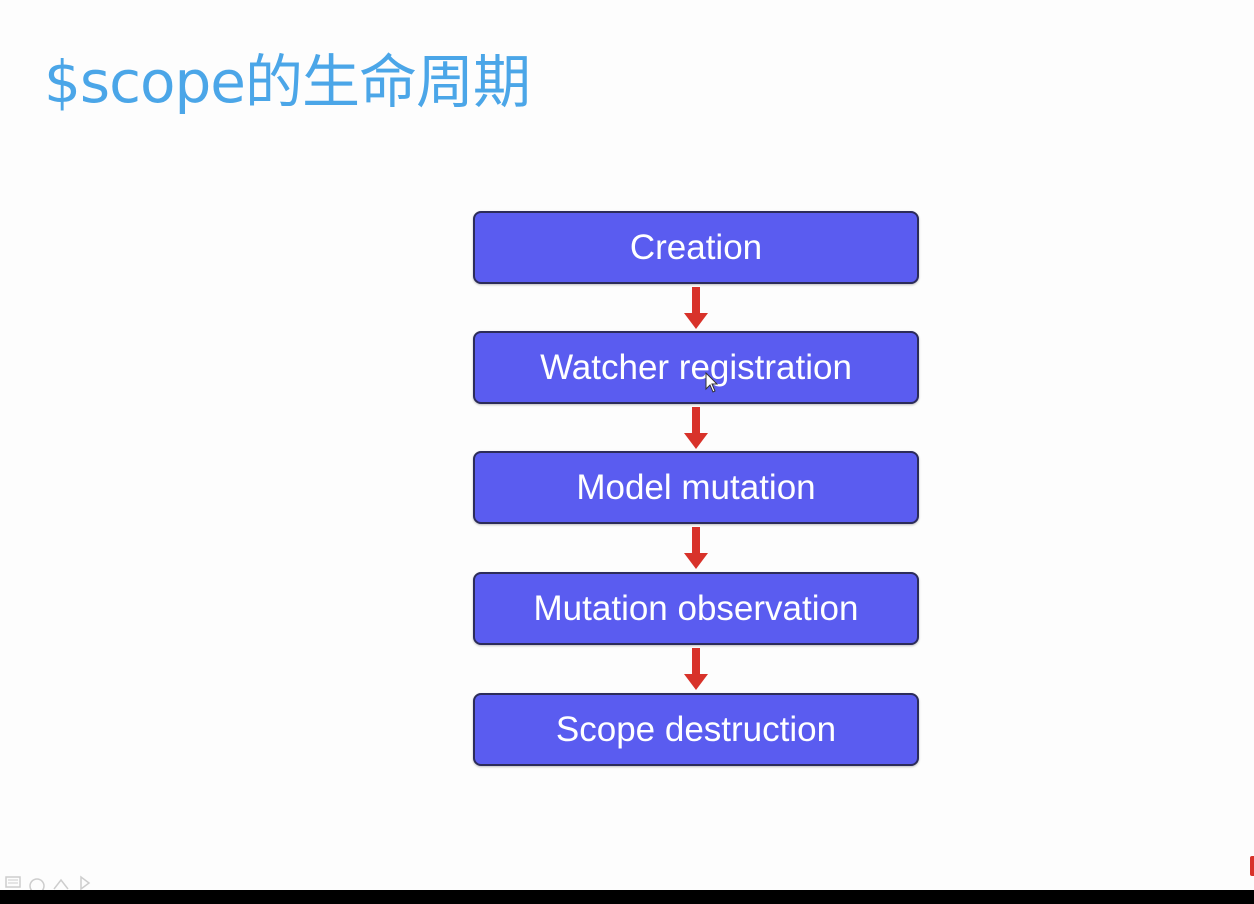 This screenshot has width=1254, height=904. Describe the element at coordinates (61, 882) in the screenshot. I see `eraser-icon` at that location.